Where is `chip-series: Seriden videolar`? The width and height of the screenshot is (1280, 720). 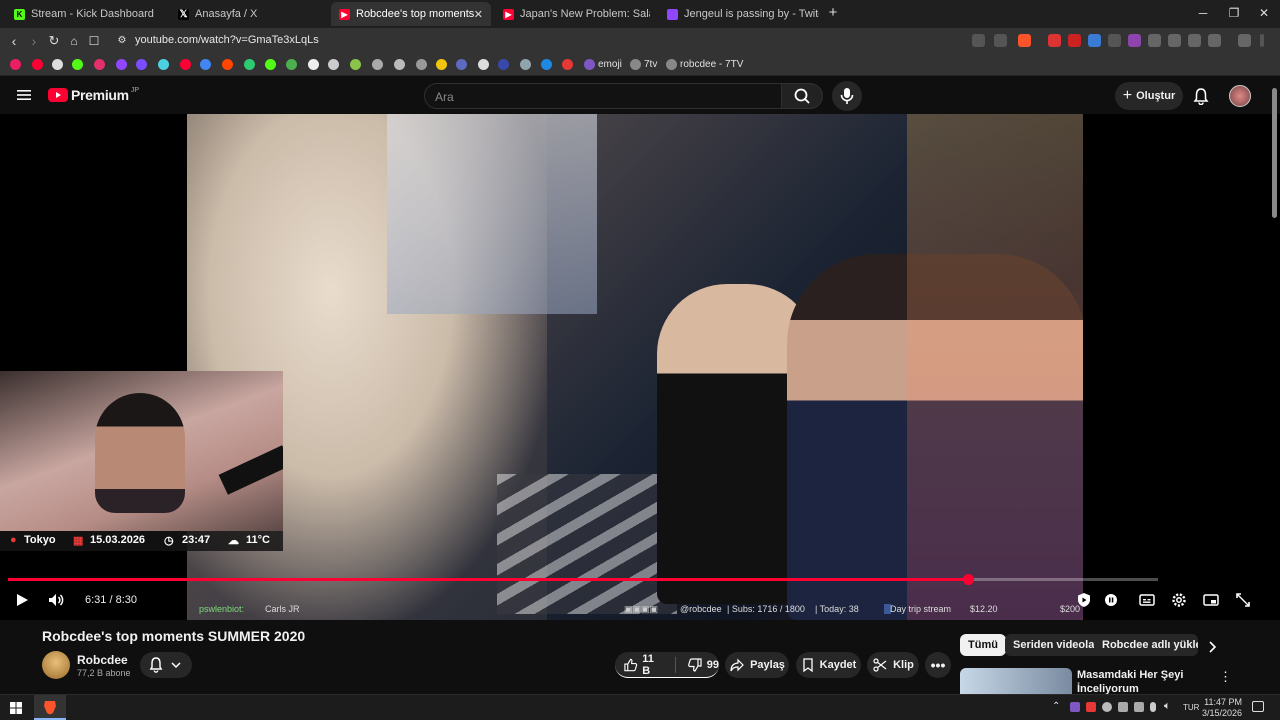 chip-series: Seriden videolar is located at coordinates (1056, 645).